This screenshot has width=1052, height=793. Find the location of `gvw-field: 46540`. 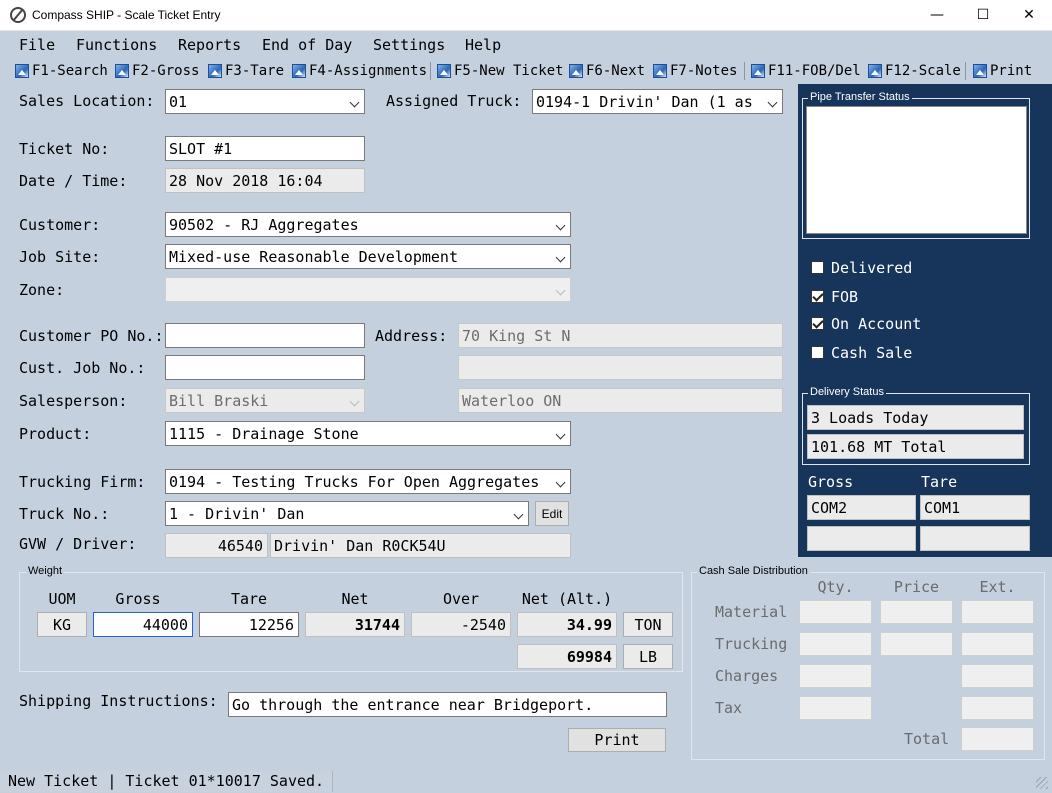

gvw-field: 46540 is located at coordinates (216, 545).